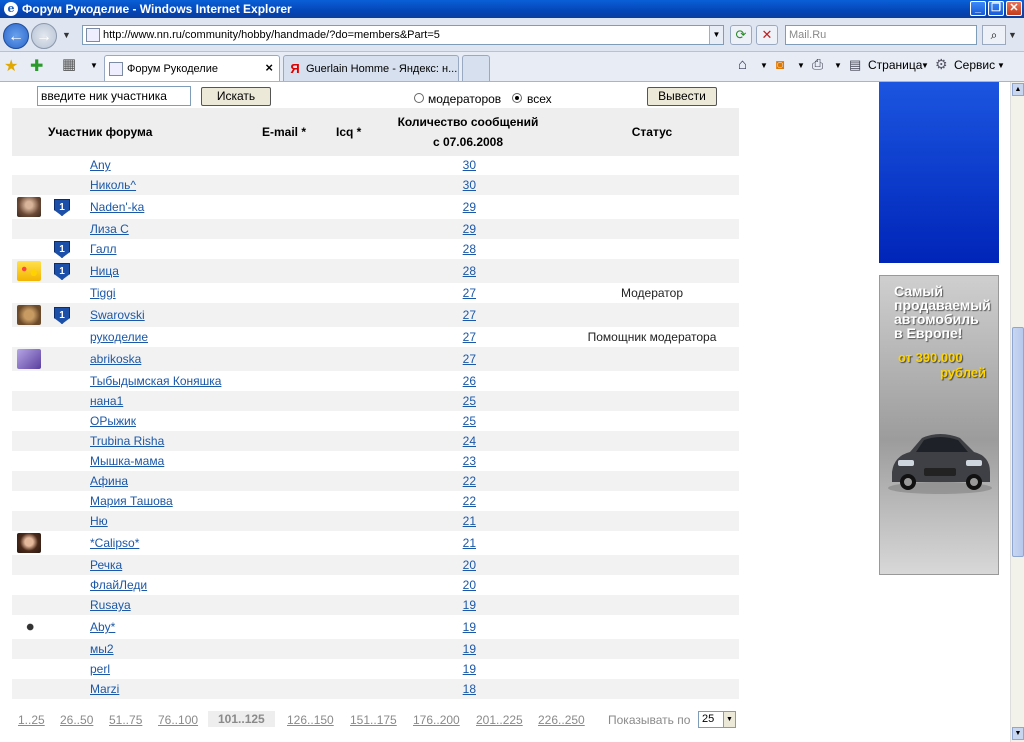 The image size is (1024, 742). I want to click on header-status: Статус, so click(652, 132).